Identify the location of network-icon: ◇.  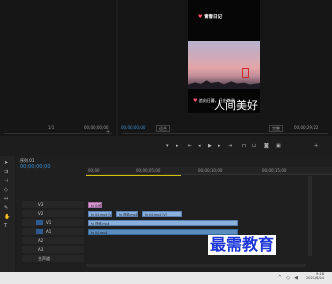
(288, 278).